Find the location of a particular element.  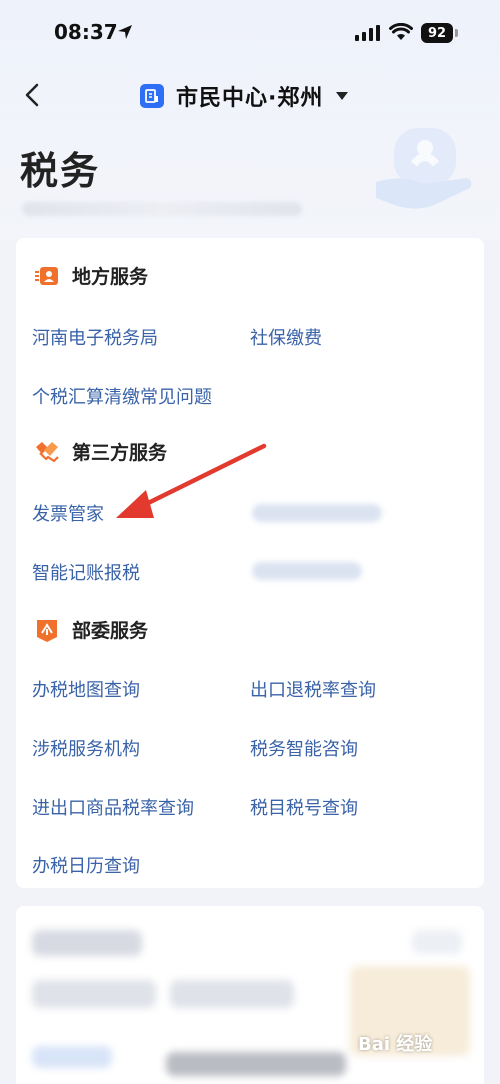

watermark: Bai 经验 is located at coordinates (395, 1044).